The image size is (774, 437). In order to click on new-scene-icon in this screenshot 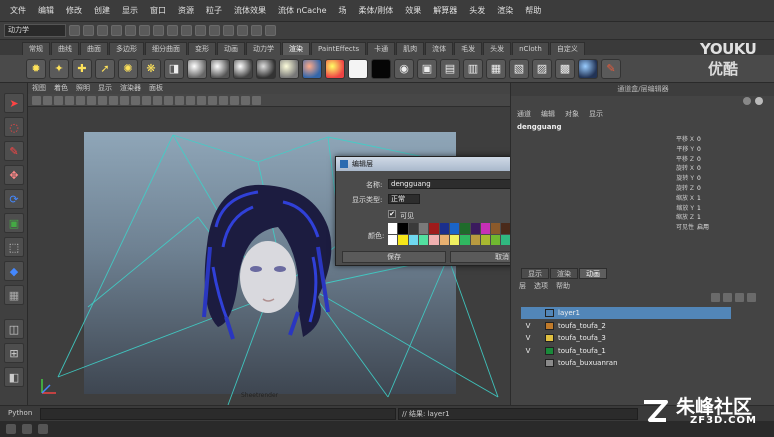, I will do `click(74, 30)`.